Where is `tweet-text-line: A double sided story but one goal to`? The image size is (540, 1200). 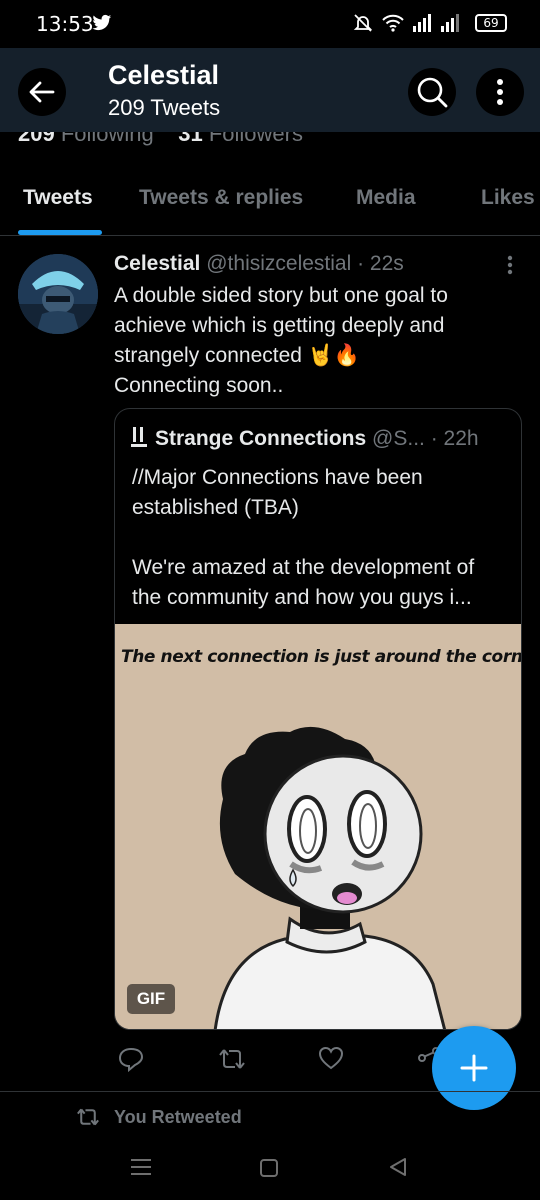 tweet-text-line: A double sided story but one goal to is located at coordinates (281, 295).